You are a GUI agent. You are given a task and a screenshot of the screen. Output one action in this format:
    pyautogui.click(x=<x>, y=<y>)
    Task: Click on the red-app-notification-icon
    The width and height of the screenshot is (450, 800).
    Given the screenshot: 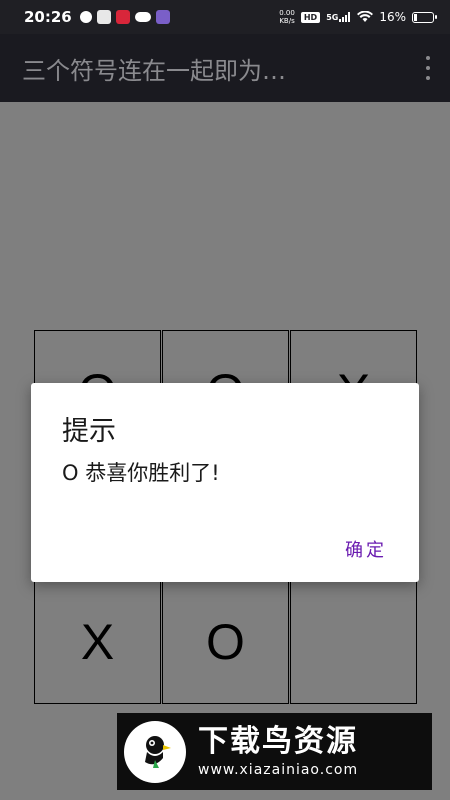 What is the action you would take?
    pyautogui.click(x=122, y=17)
    